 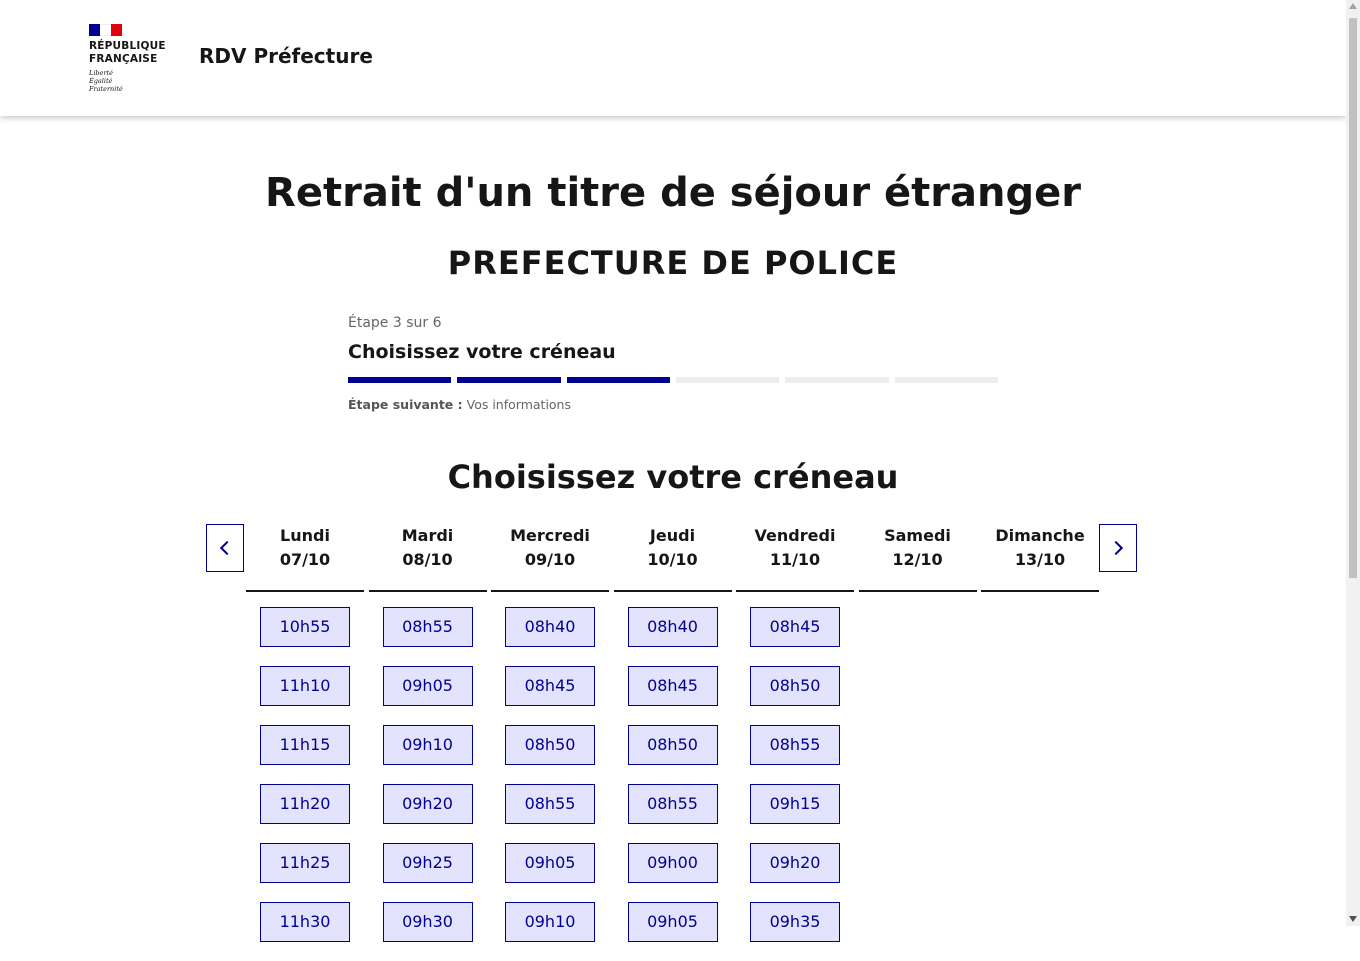 What do you see at coordinates (305, 767) in the screenshot?
I see `slot-list: 10h55 11h10 11h15 11h20 11h25 11h30` at bounding box center [305, 767].